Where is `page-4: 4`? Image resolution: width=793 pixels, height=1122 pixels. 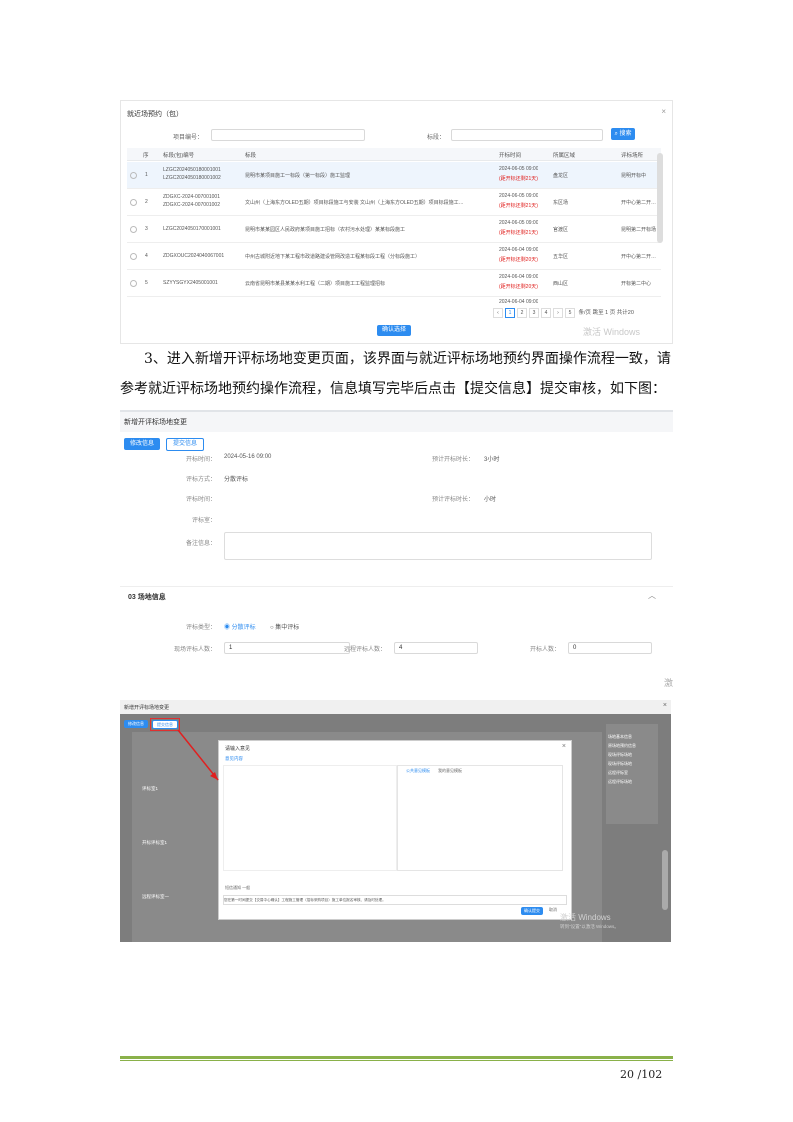
page-4: 4 is located at coordinates (546, 313).